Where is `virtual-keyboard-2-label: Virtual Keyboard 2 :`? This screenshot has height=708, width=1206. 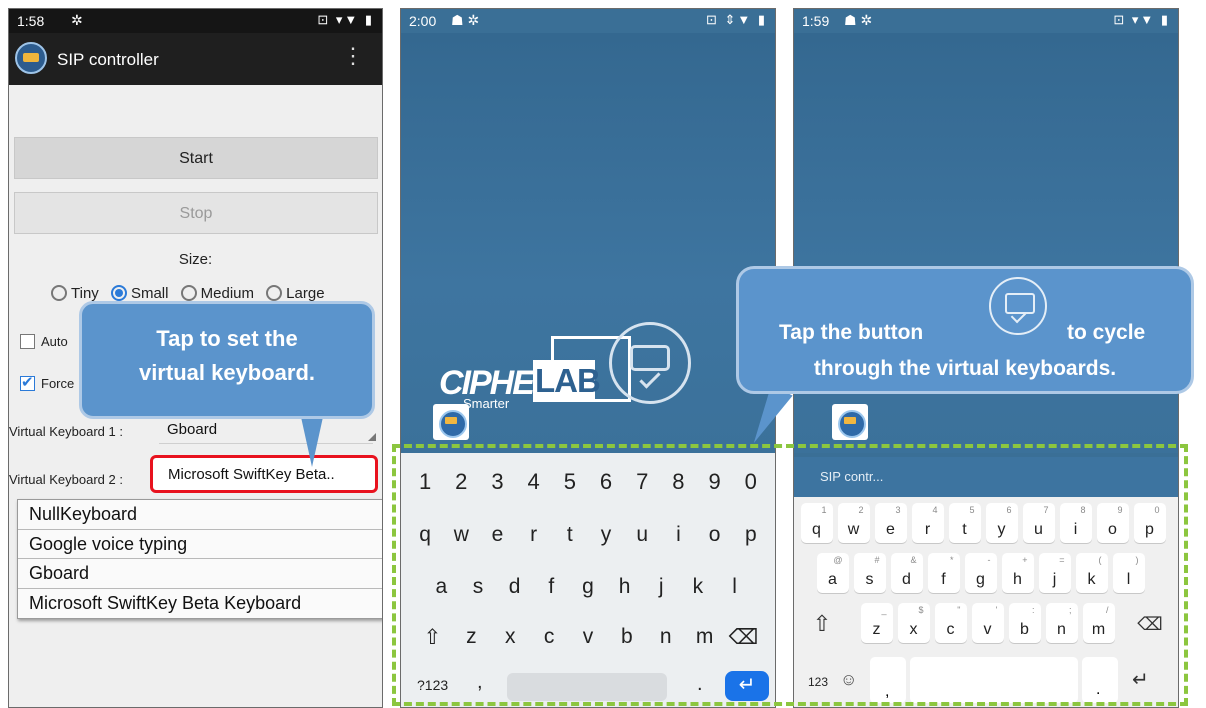 virtual-keyboard-2-label: Virtual Keyboard 2 : is located at coordinates (66, 479).